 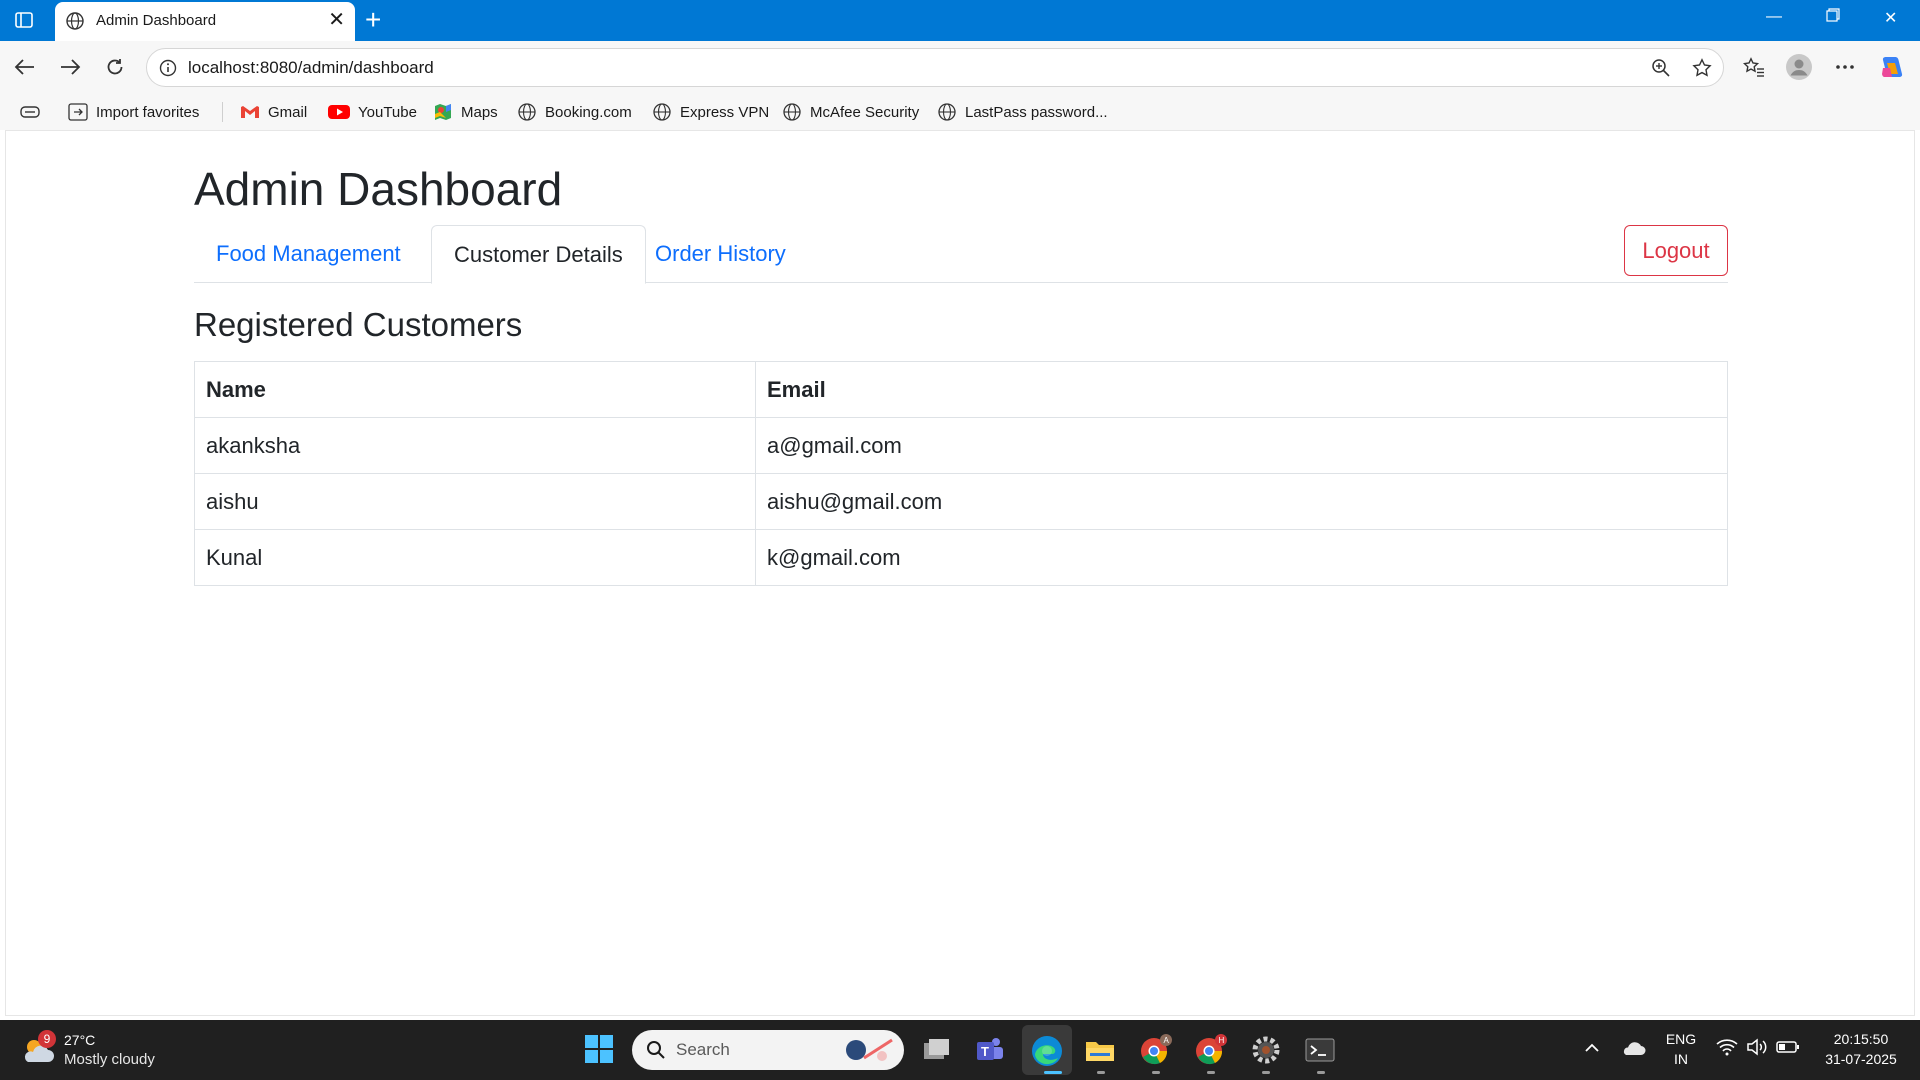 I want to click on sidebar-toggle-icon, so click(x=24, y=20).